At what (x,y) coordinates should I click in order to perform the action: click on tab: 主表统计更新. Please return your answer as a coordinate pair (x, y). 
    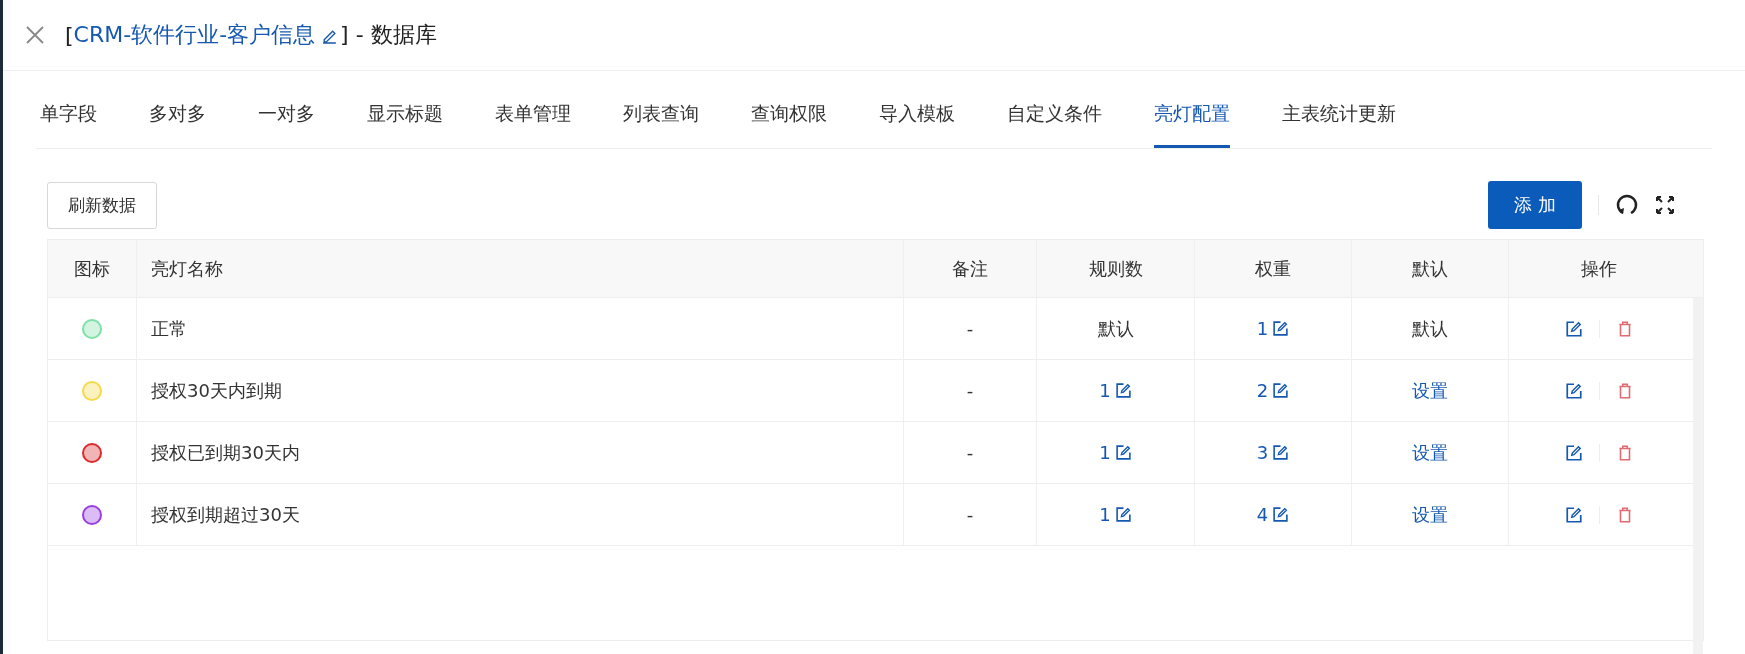
    Looking at the image, I should click on (1339, 118).